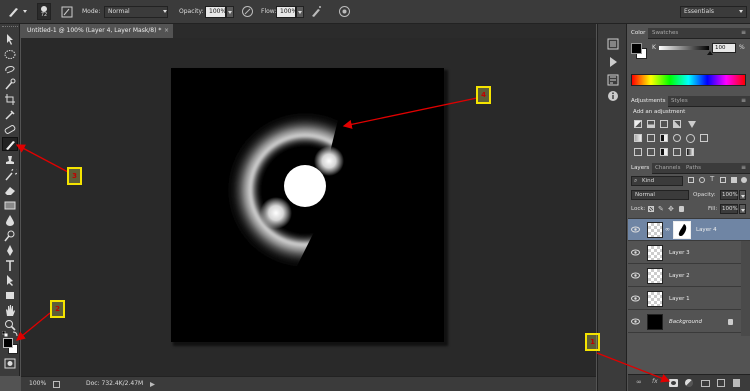 This screenshot has height=391, width=750. I want to click on crop-tool-icon, so click(10, 99).